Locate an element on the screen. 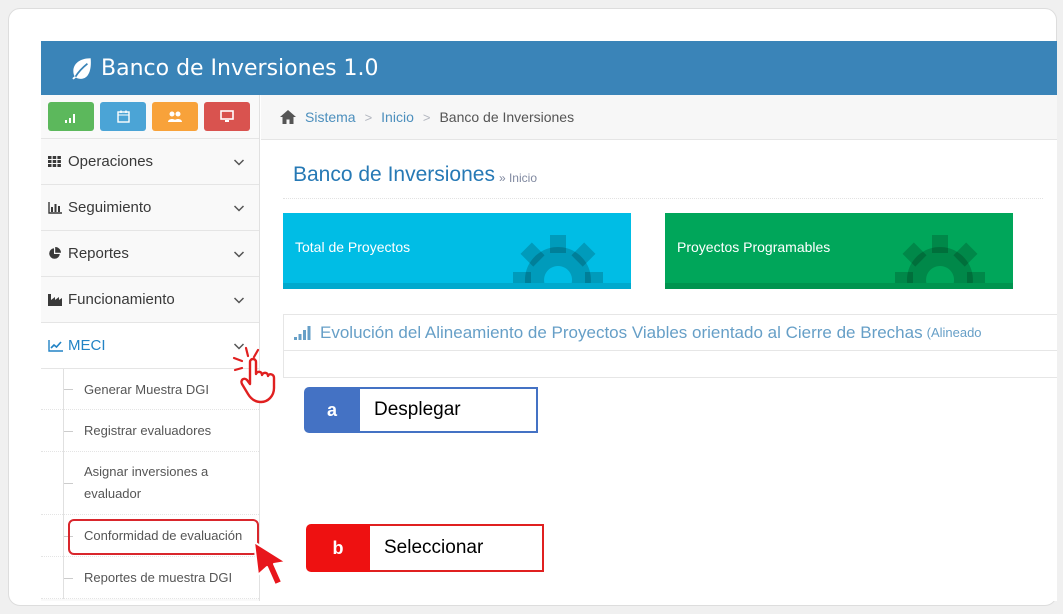 Image resolution: width=1063 pixels, height=614 pixels. callout-b: b Seleccionar is located at coordinates (425, 548).